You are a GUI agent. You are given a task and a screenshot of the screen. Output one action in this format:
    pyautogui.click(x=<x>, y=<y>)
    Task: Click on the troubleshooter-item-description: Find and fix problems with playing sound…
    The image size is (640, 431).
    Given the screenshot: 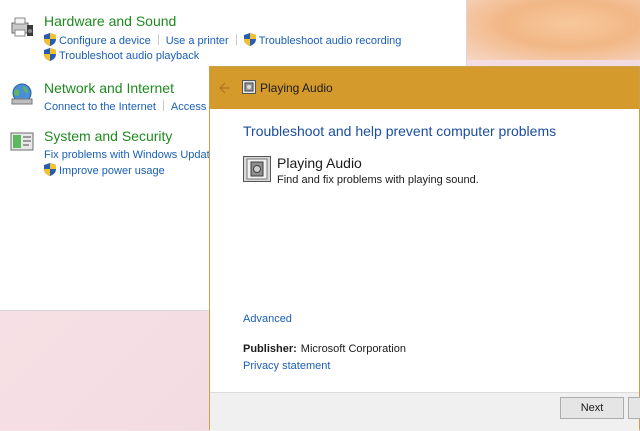 What is the action you would take?
    pyautogui.click(x=378, y=180)
    